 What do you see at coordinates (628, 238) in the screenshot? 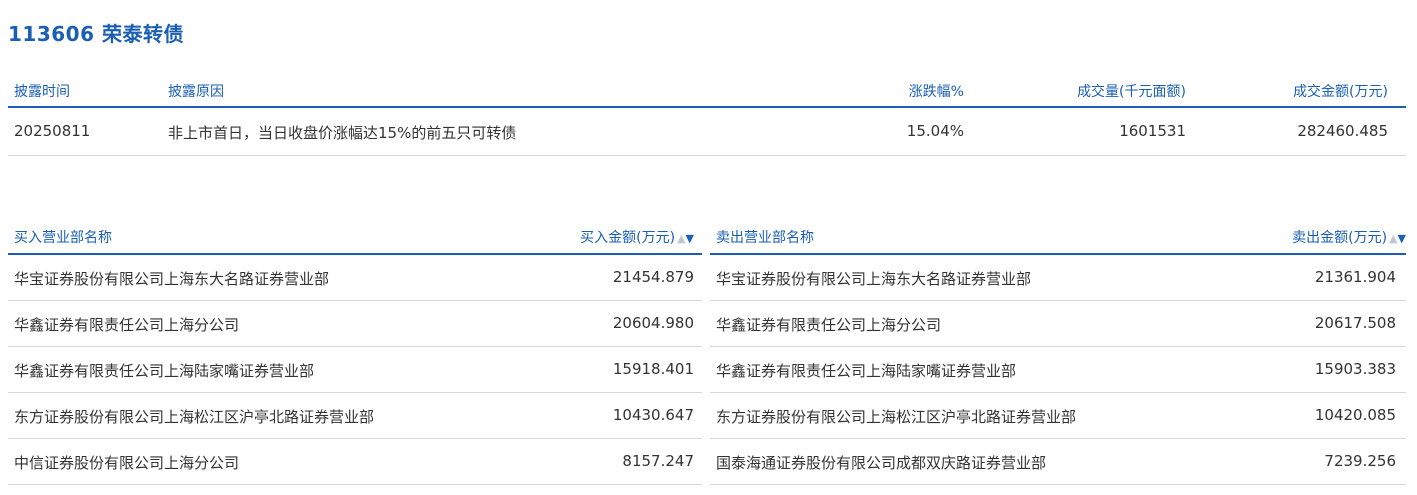
I see `buy-amount-header-label: 买入金额(万元)` at bounding box center [628, 238].